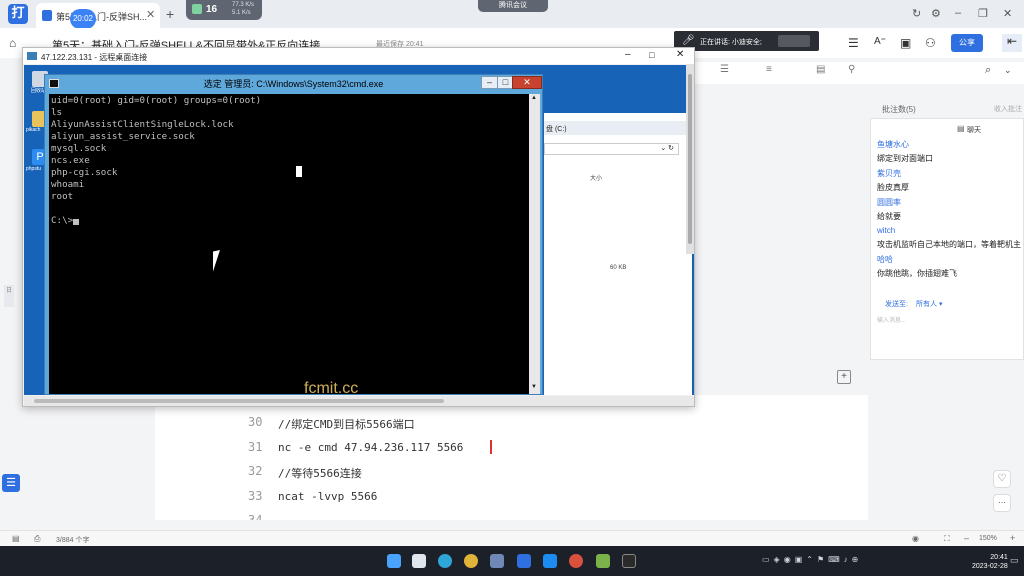 The height and width of the screenshot is (576, 1024). Describe the element at coordinates (320, 473) in the screenshot. I see `code-line: //等待5566连接` at that location.